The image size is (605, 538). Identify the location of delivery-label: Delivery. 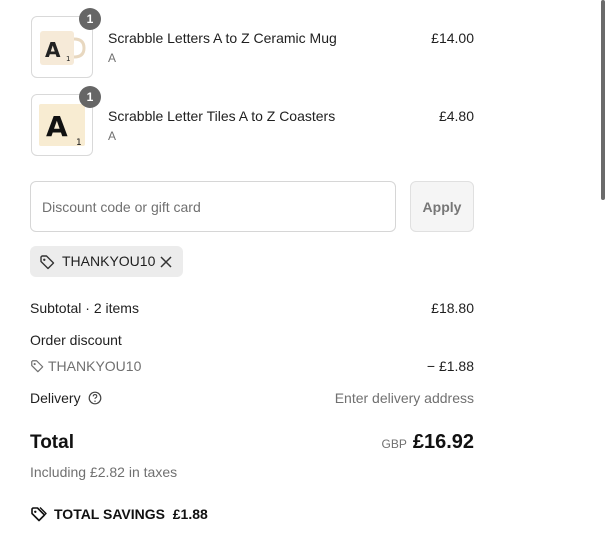
(55, 398).